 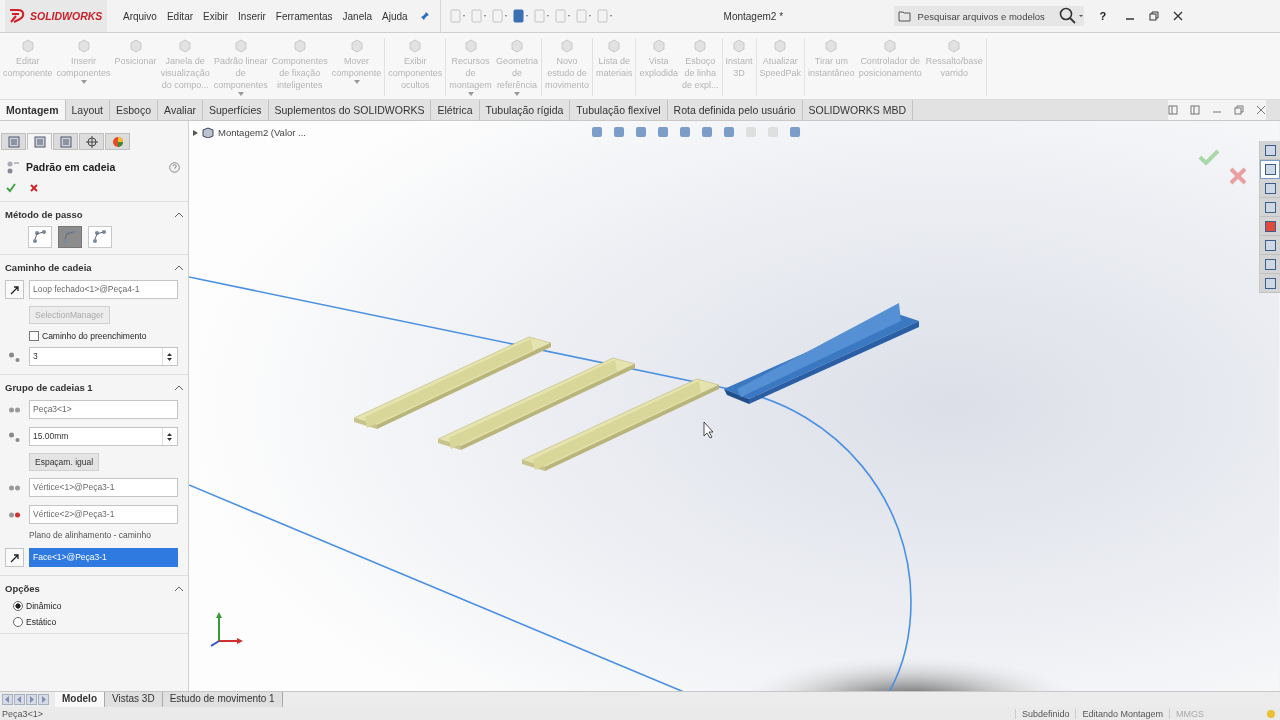 I want to click on tab: Layout, so click(x=88, y=110).